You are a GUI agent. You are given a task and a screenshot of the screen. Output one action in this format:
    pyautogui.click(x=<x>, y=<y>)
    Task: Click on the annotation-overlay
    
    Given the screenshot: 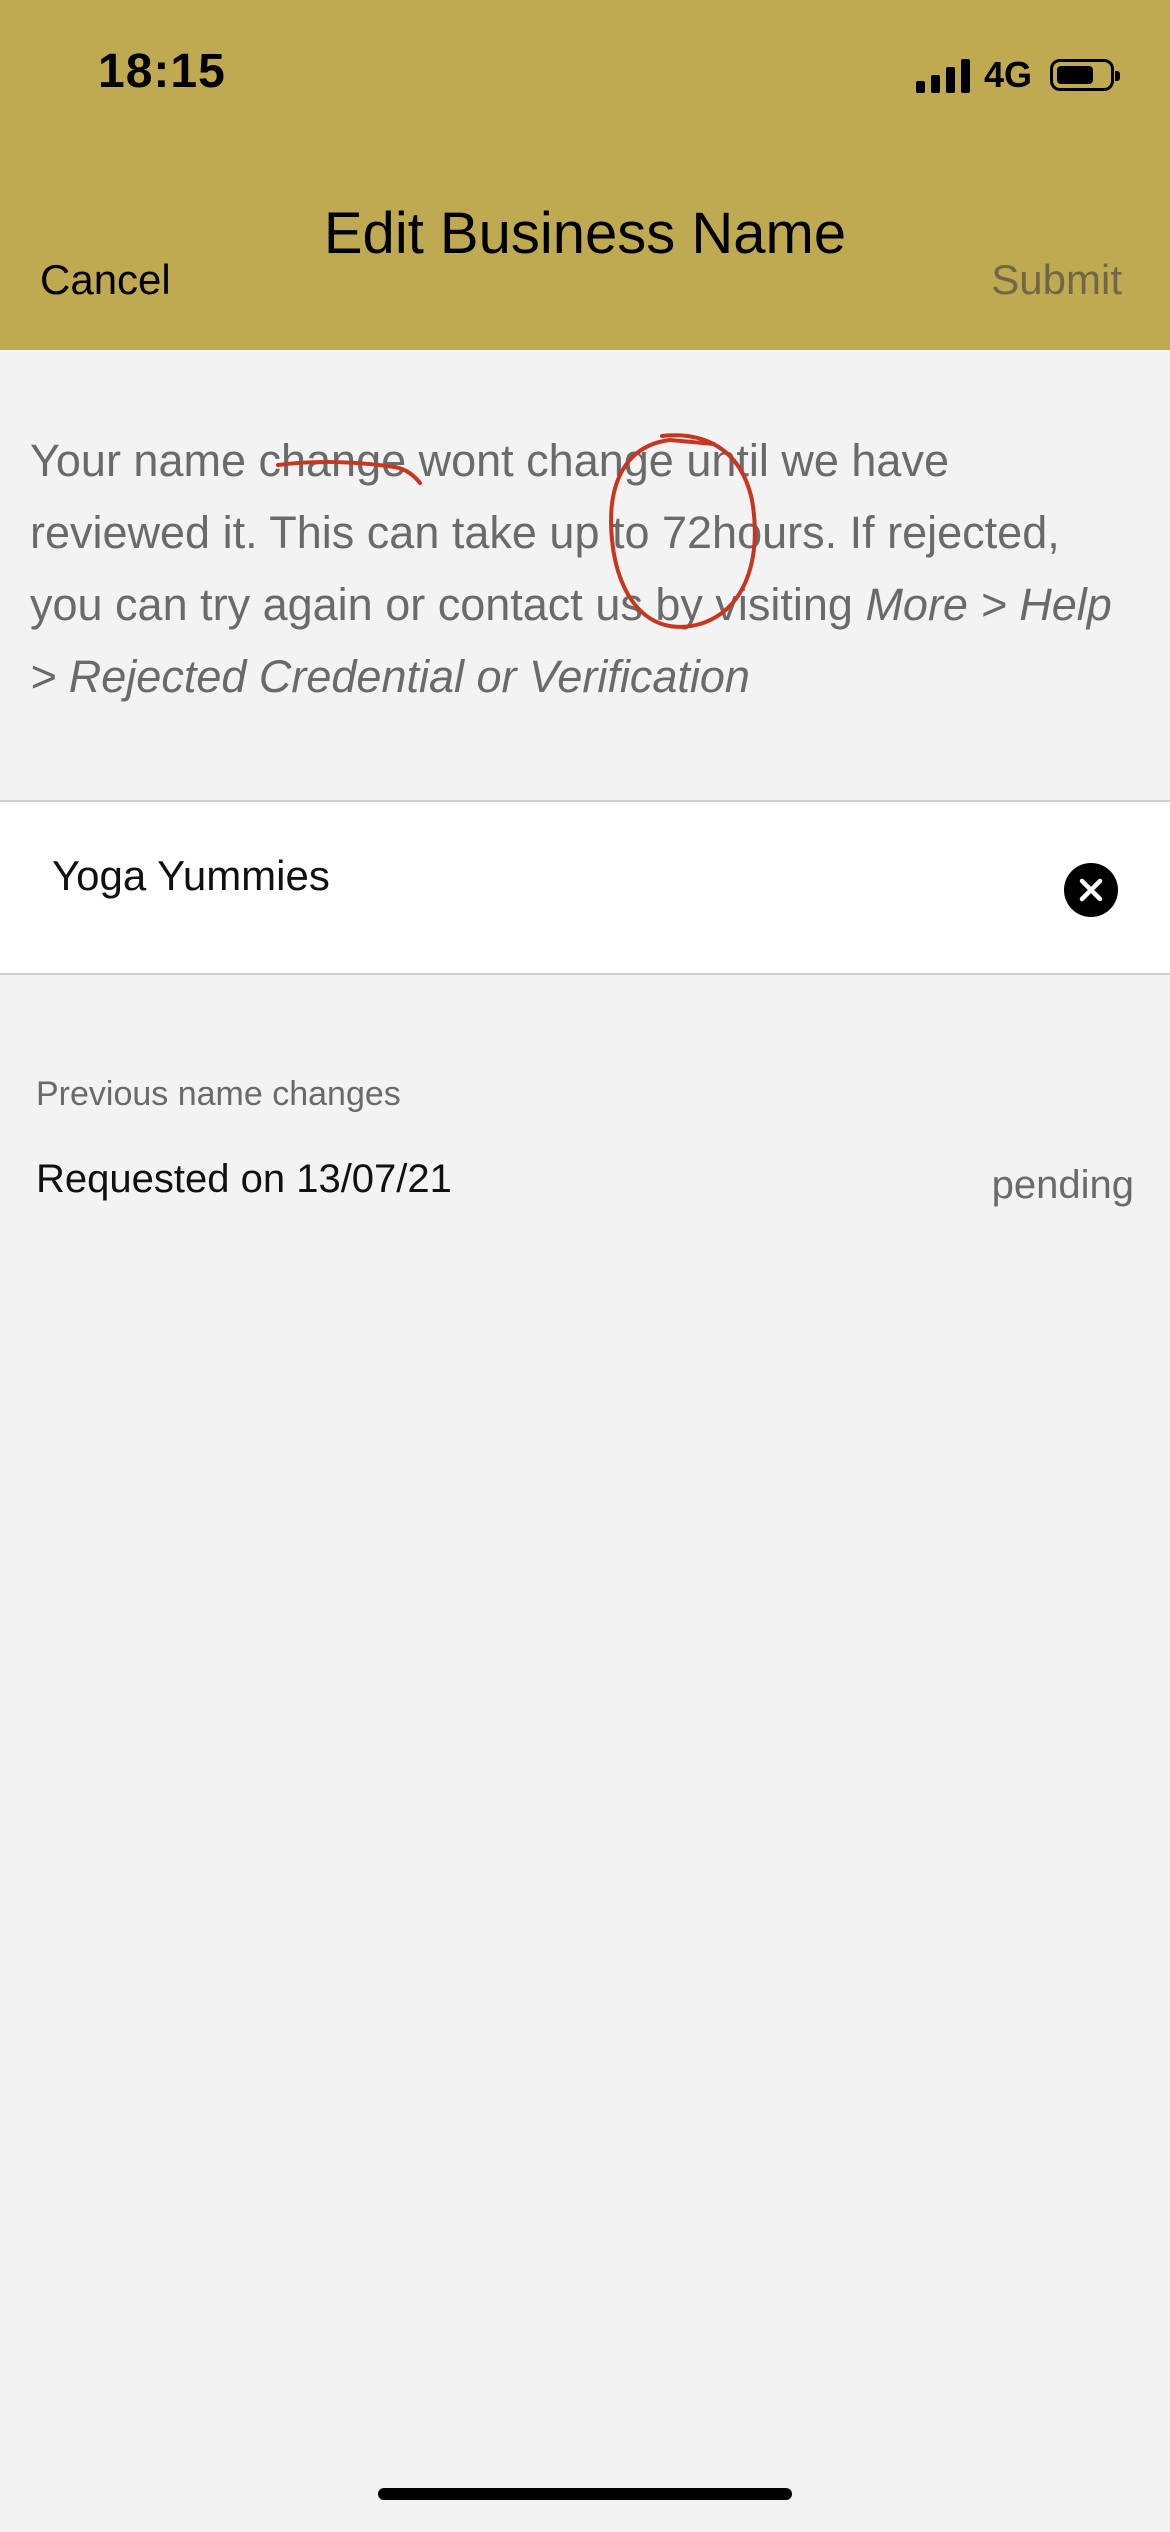 What is the action you would take?
    pyautogui.click(x=516, y=531)
    